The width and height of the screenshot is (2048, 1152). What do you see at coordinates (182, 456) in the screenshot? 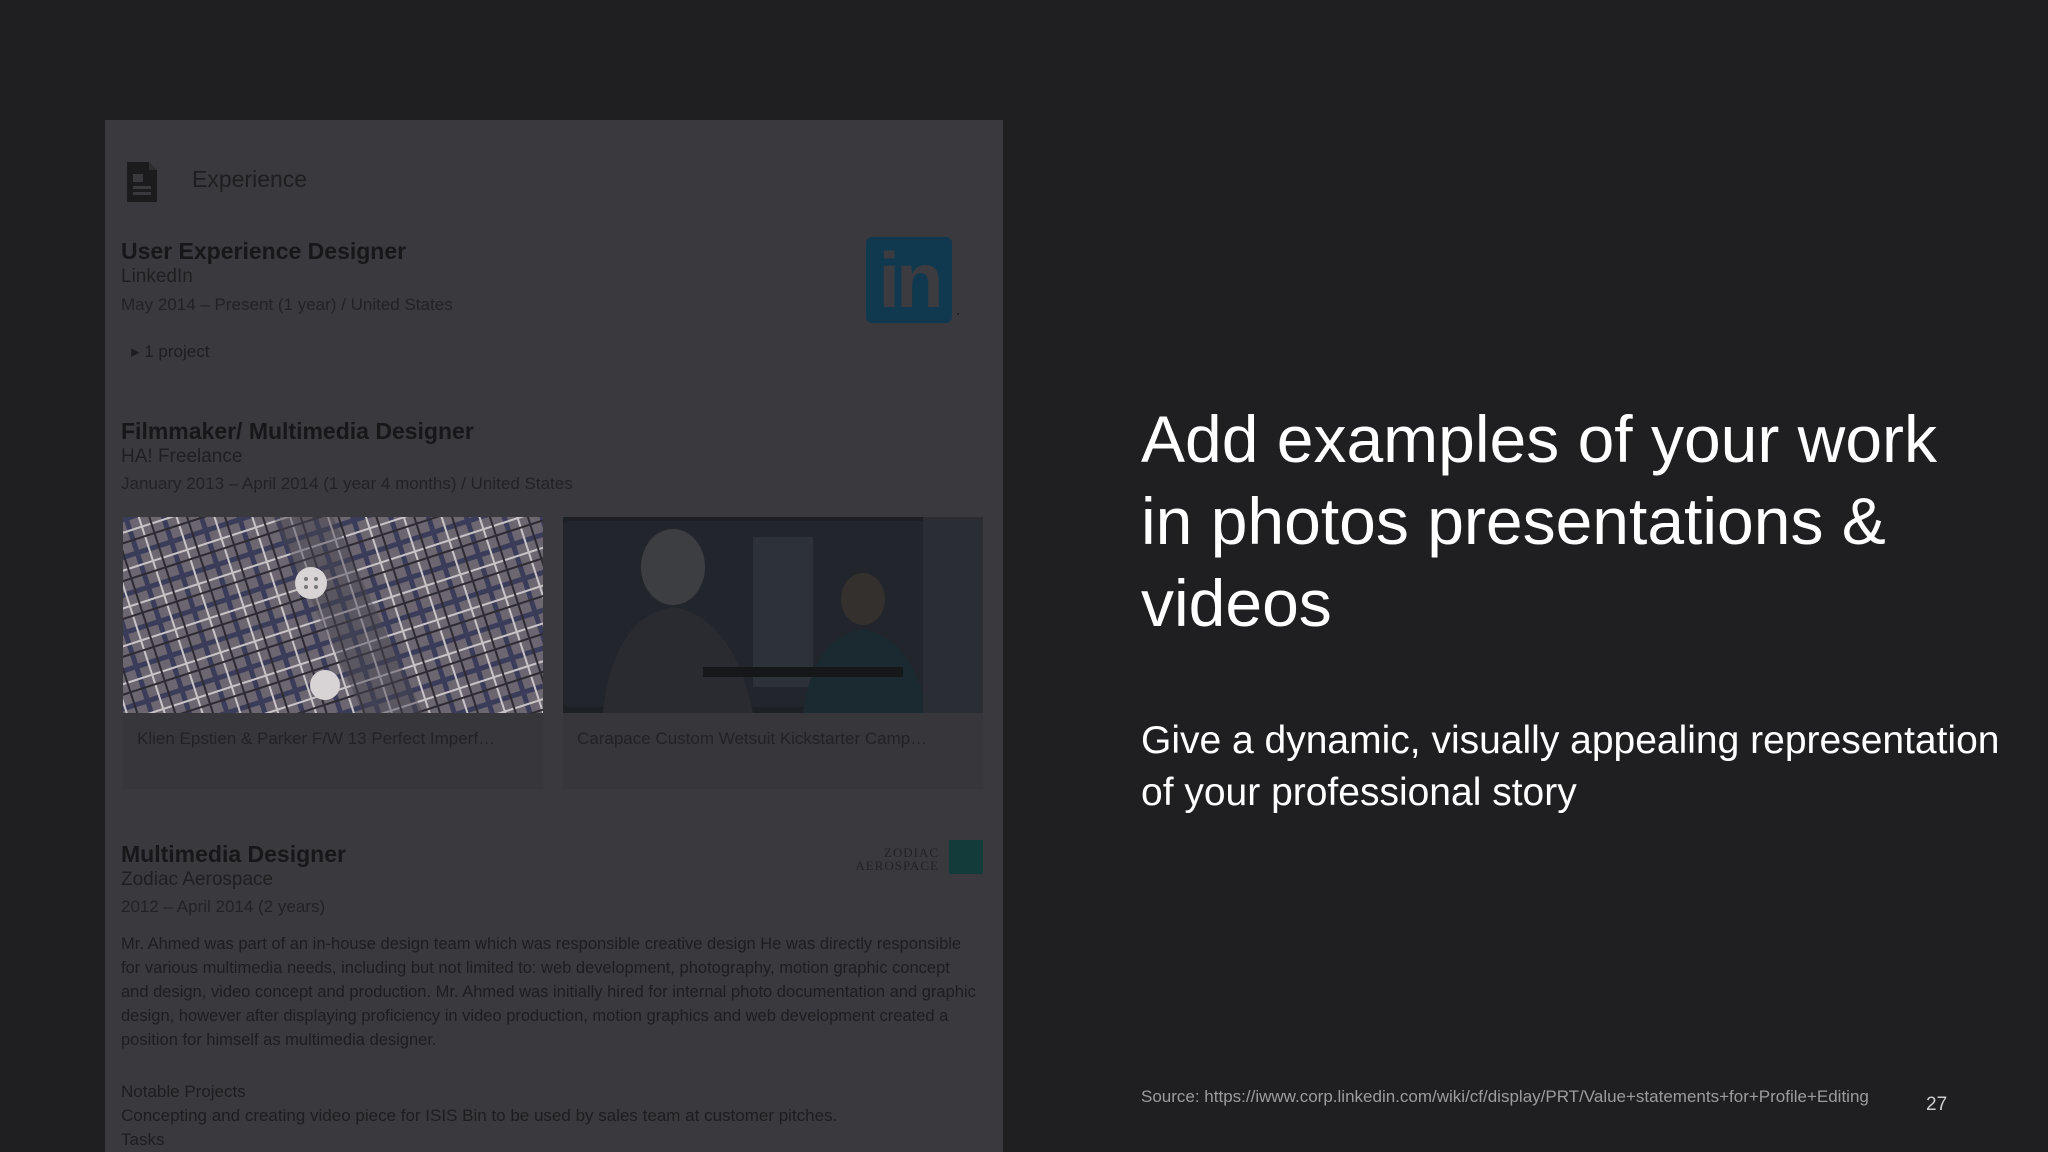
I see `job-company: HA! Freelance` at bounding box center [182, 456].